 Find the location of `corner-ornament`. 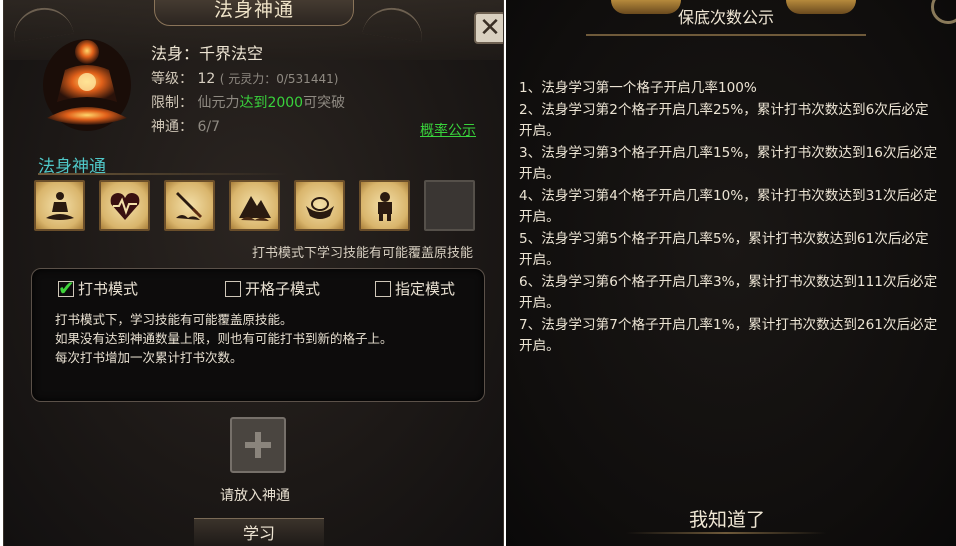

corner-ornament is located at coordinates (943, 12).